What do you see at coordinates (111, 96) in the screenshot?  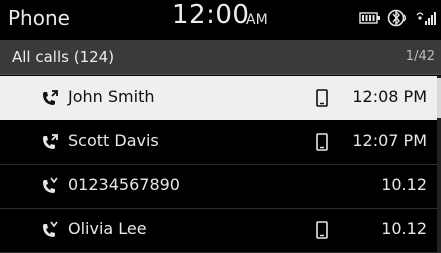 I see `contact-name: John Smith` at bounding box center [111, 96].